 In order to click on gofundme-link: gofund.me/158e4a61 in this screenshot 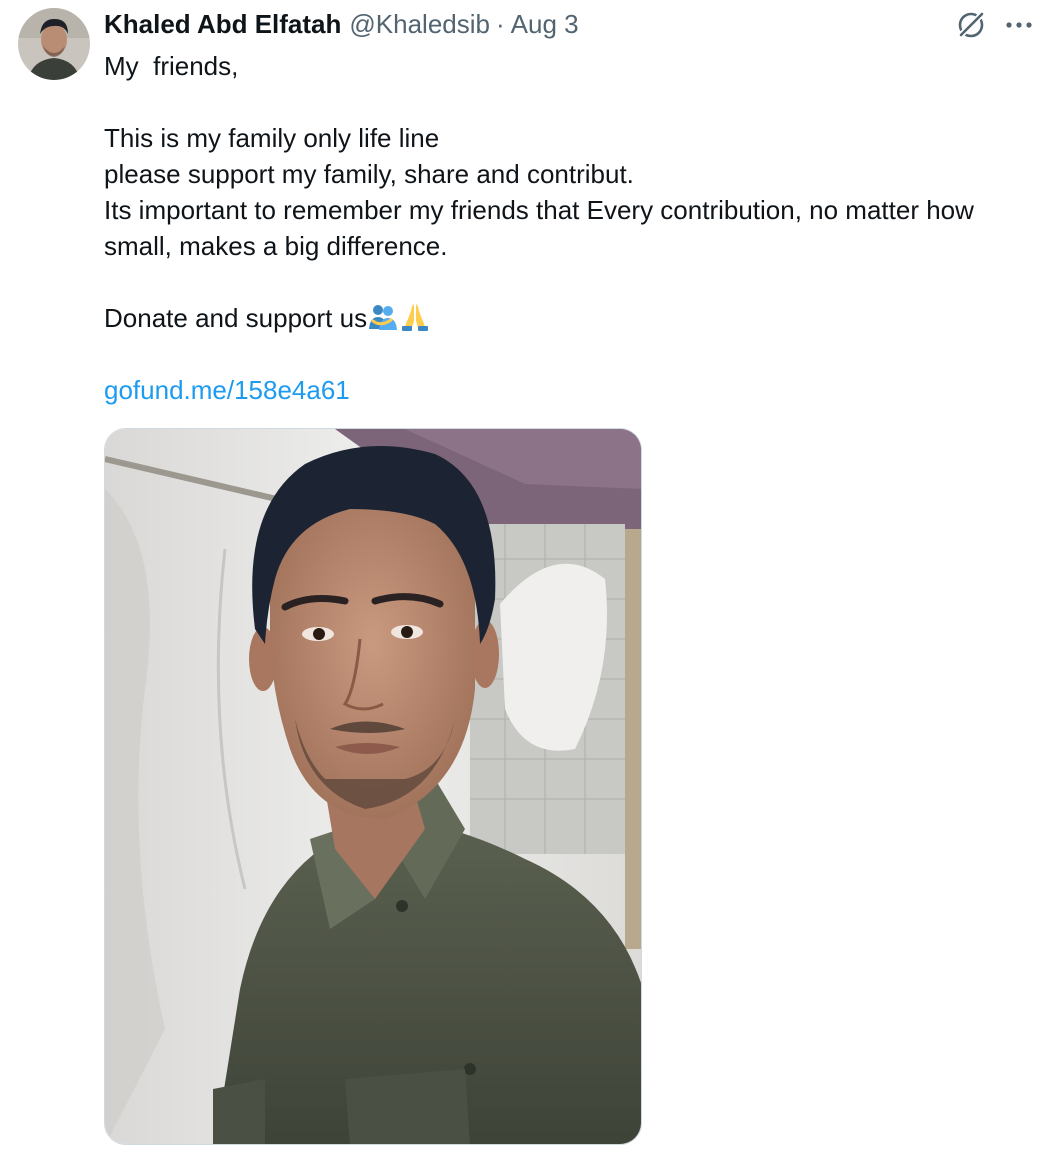, I will do `click(227, 390)`.